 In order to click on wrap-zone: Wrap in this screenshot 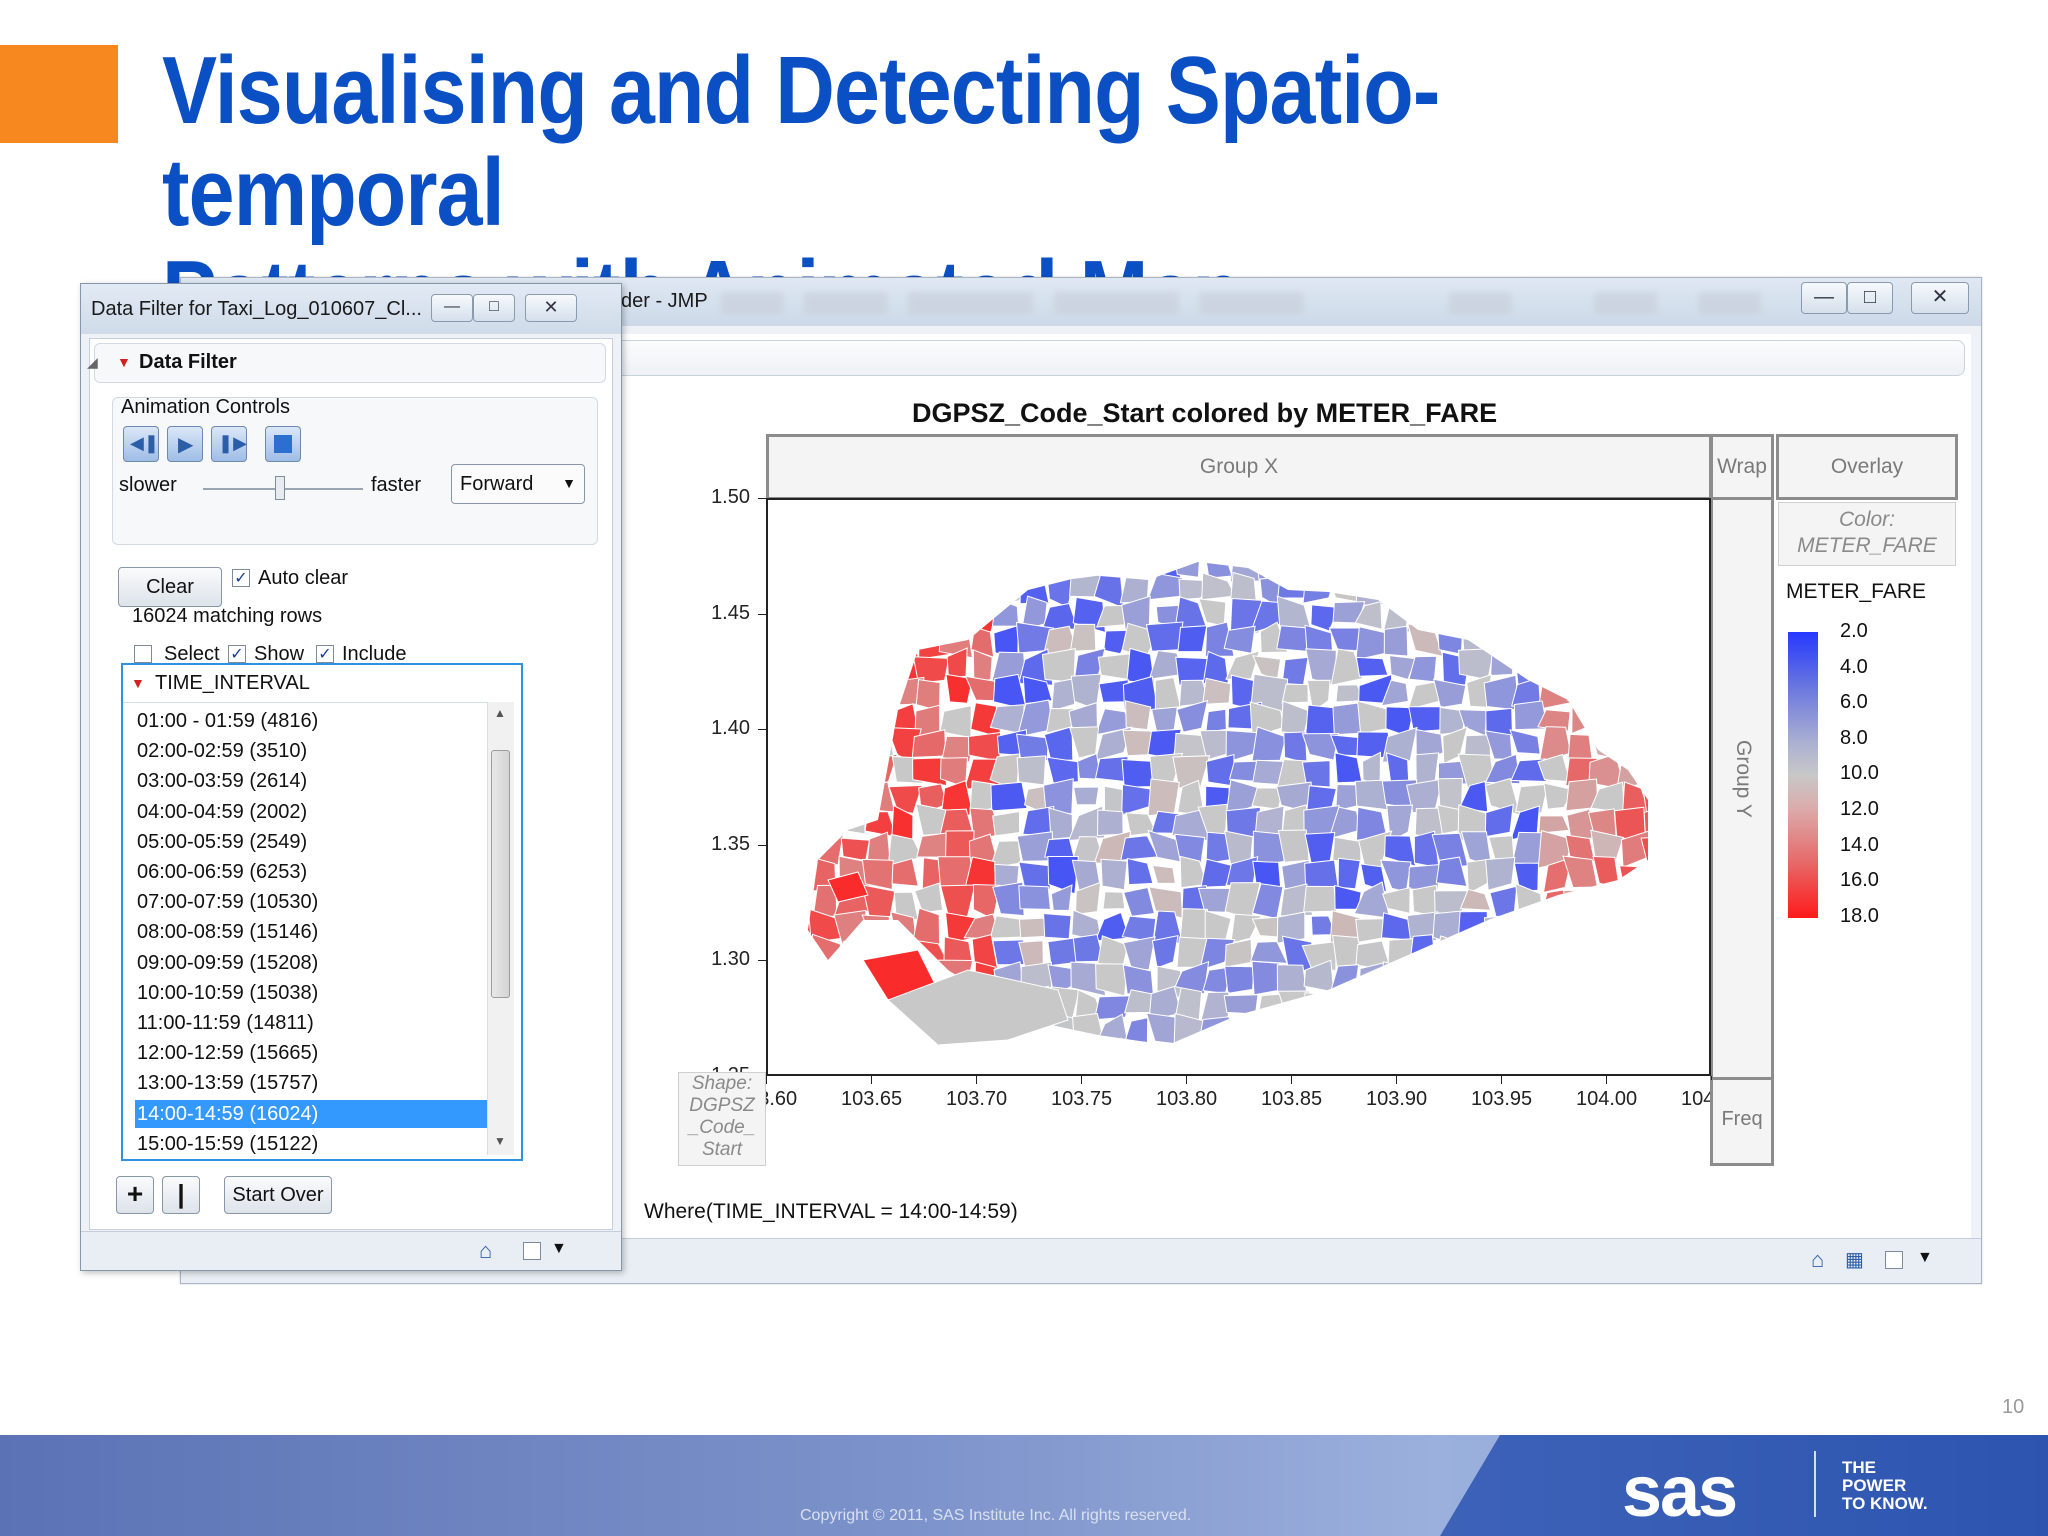, I will do `click(1742, 467)`.